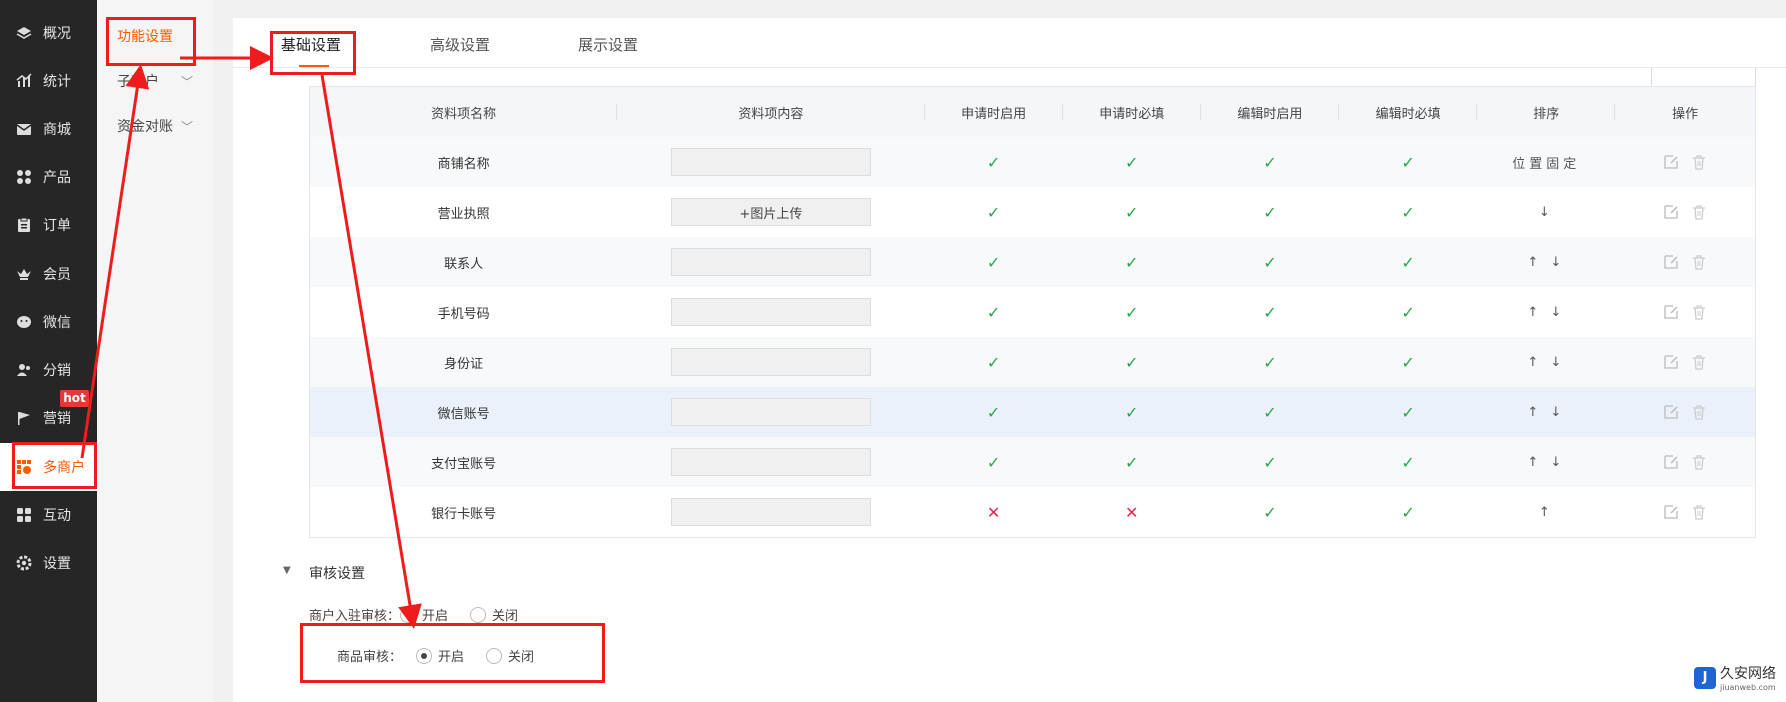  What do you see at coordinates (1546, 512) in the screenshot?
I see `sort-control: ↑` at bounding box center [1546, 512].